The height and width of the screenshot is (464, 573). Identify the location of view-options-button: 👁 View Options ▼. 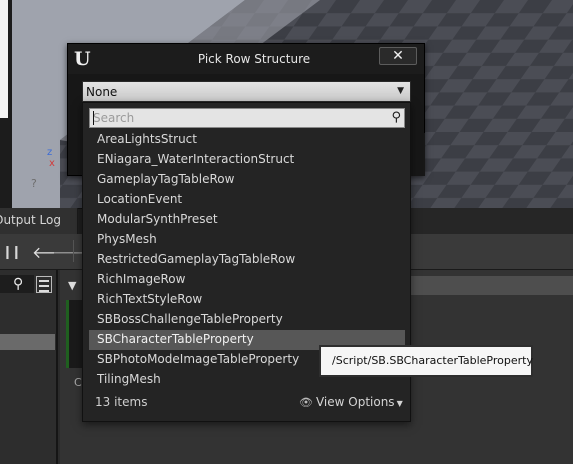
(351, 402).